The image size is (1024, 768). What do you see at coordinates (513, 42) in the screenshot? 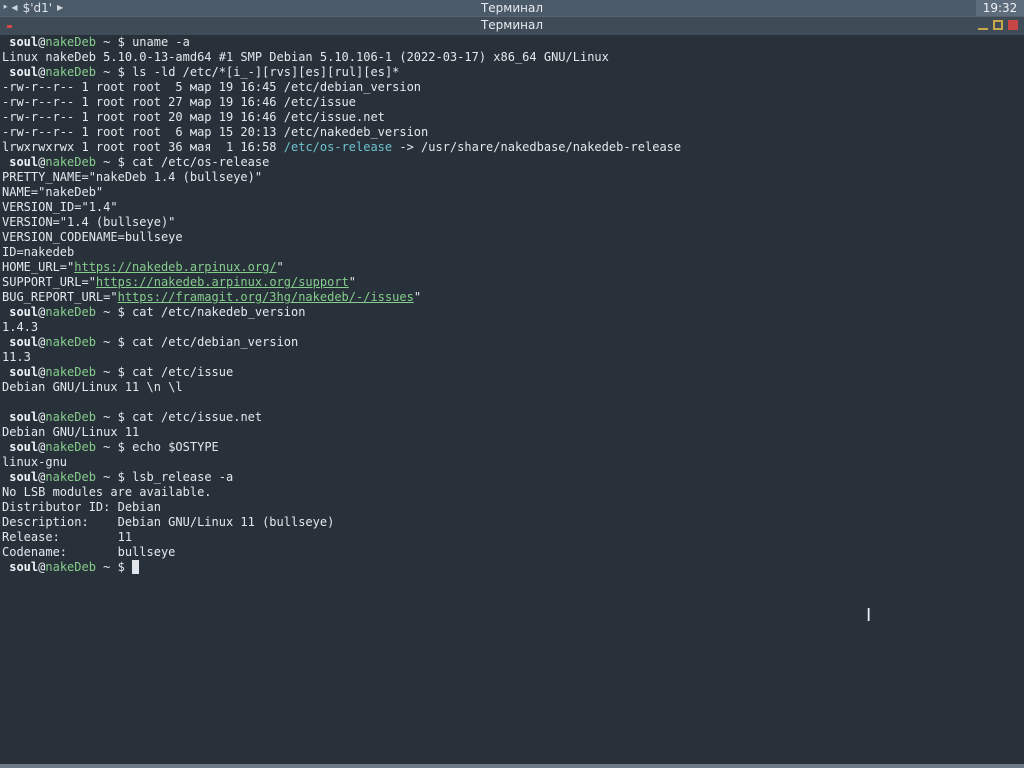
I see `prompt-line: soul@nakeDeb ~ $ uname -a` at bounding box center [513, 42].